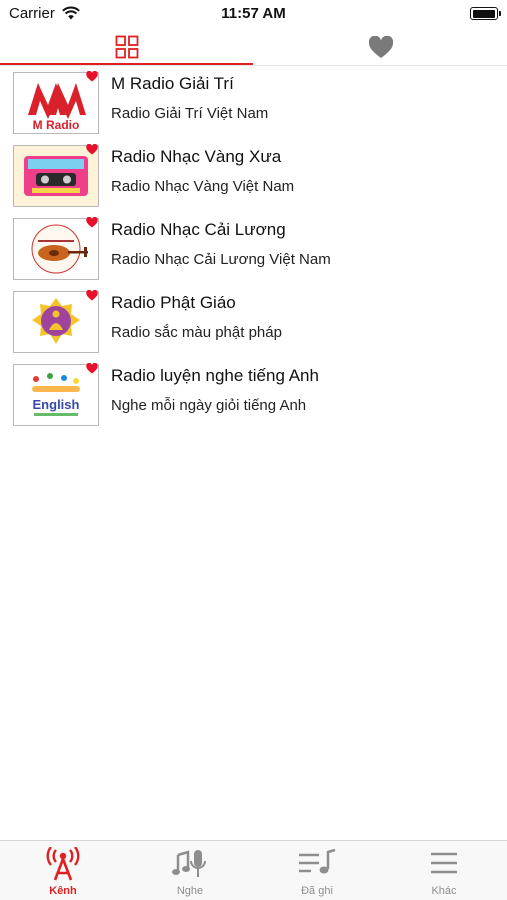 This screenshot has height=900, width=507. Describe the element at coordinates (196, 156) in the screenshot. I see `channel-title: Radio Nhạc Vàng Xưa` at that location.